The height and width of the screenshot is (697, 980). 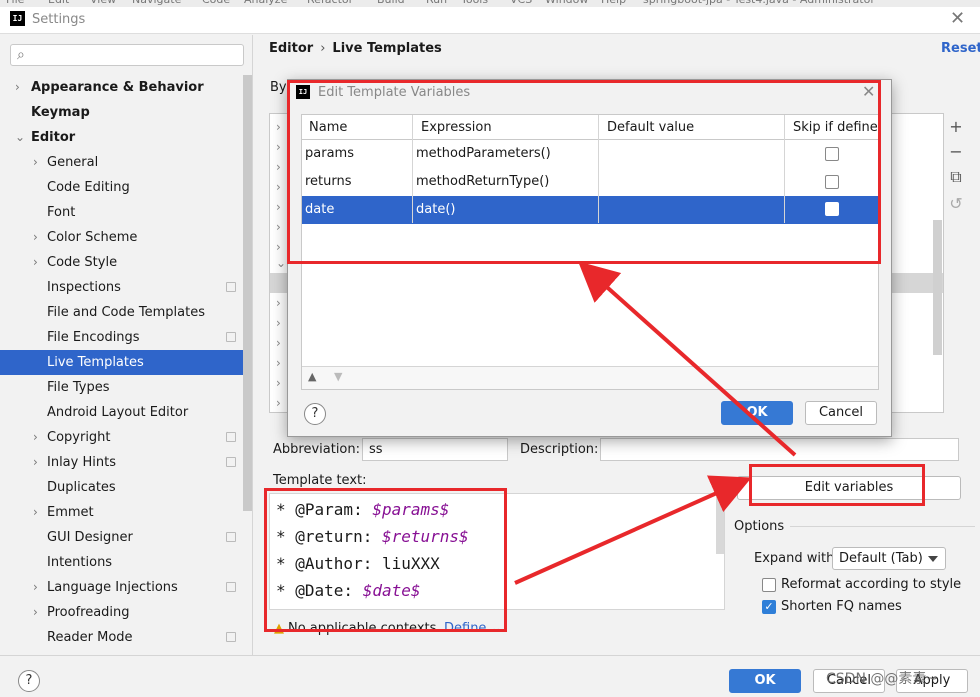 I want to click on sidebar-item-code-style: › Code Style, so click(x=121, y=262).